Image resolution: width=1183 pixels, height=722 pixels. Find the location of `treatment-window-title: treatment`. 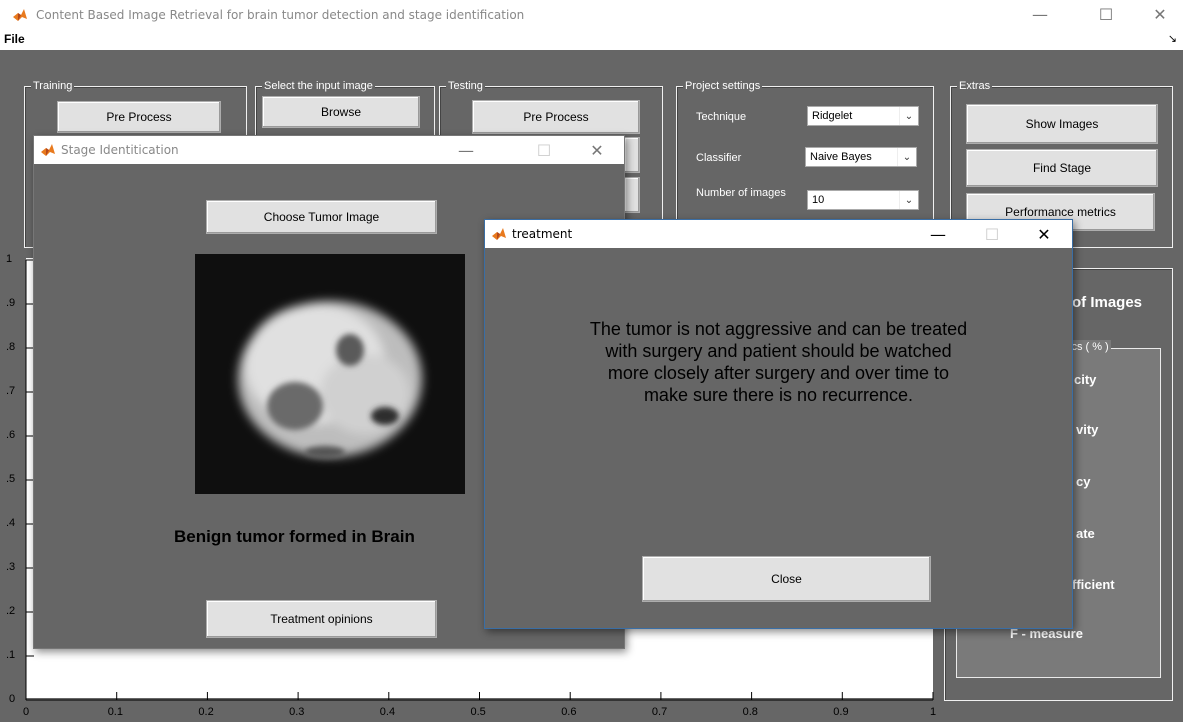

treatment-window-title: treatment is located at coordinates (542, 234).